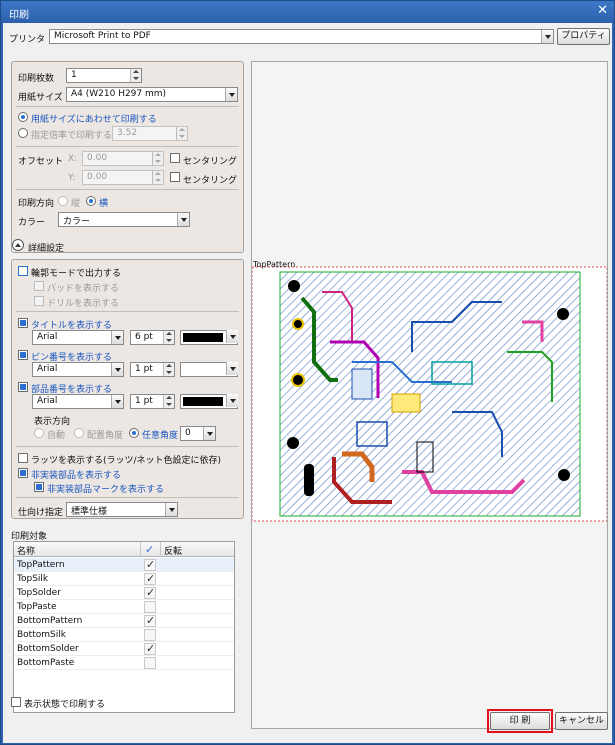 Image resolution: width=615 pixels, height=745 pixels. What do you see at coordinates (46, 247) in the screenshot?
I see `details-toggle-label: 詳細設定` at bounding box center [46, 247].